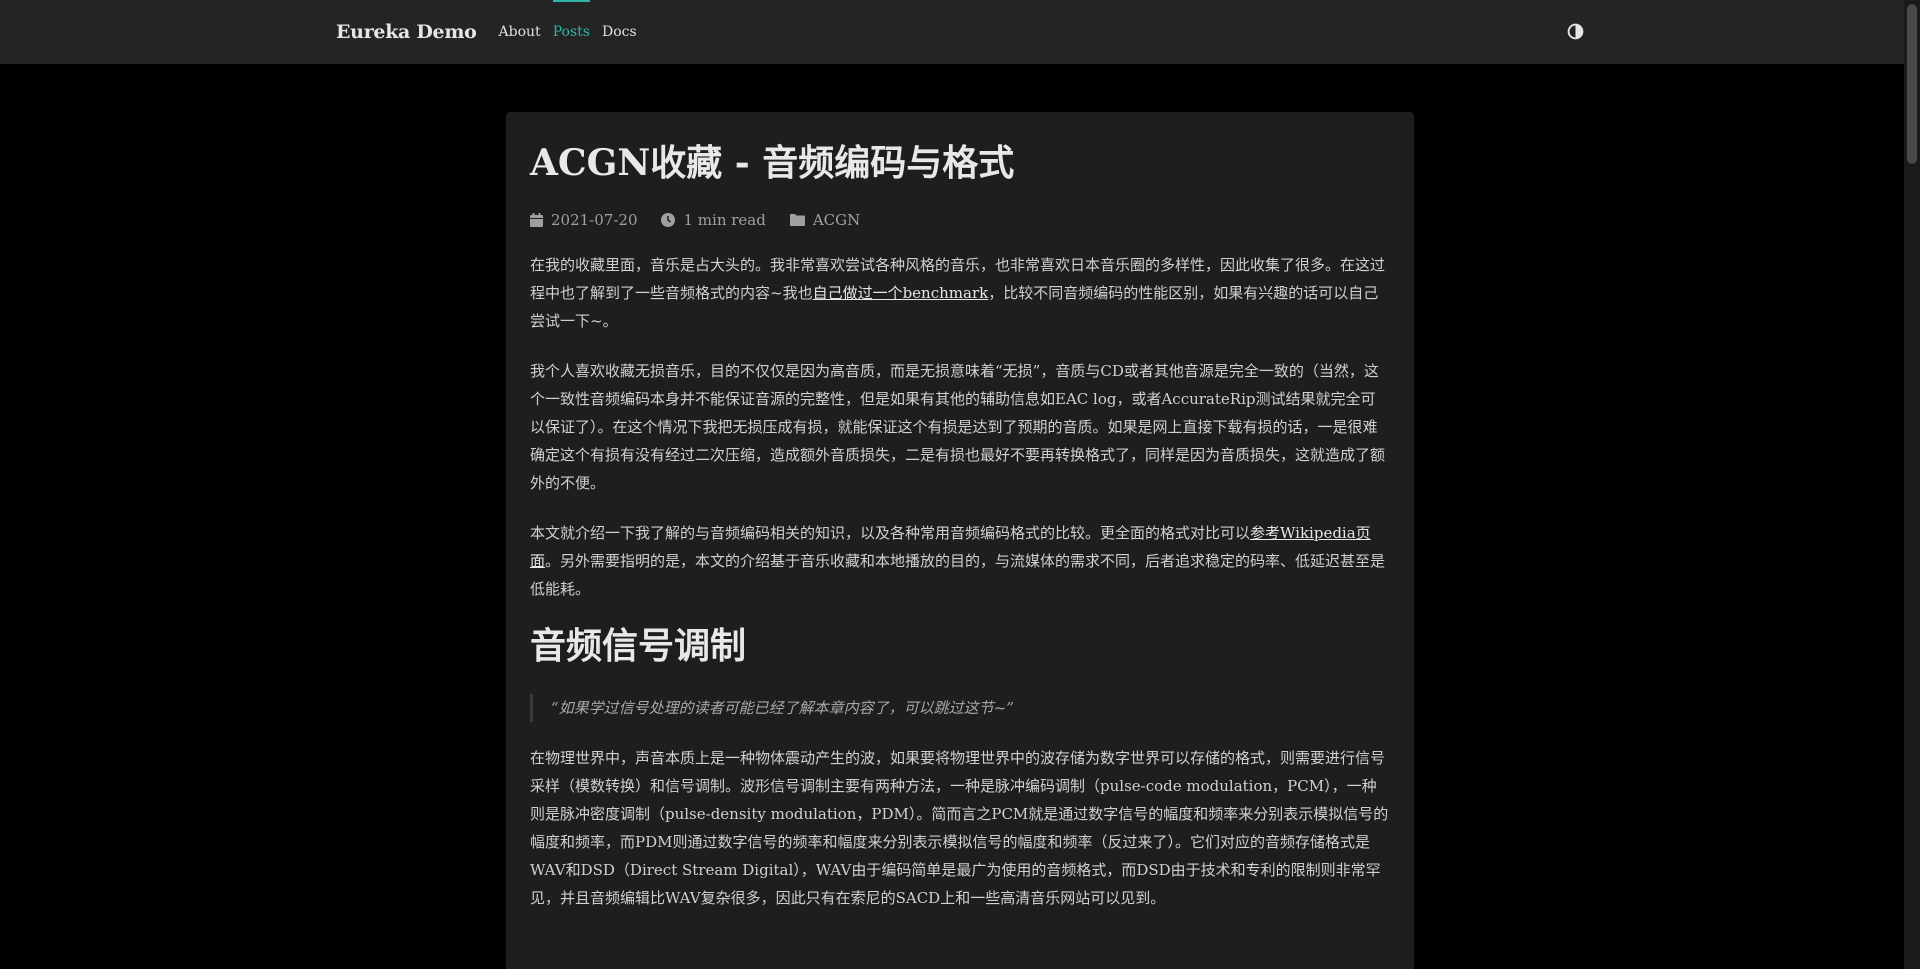 Image resolution: width=1920 pixels, height=969 pixels. Describe the element at coordinates (571, 32) in the screenshot. I see `nav-link-posts: Posts` at that location.